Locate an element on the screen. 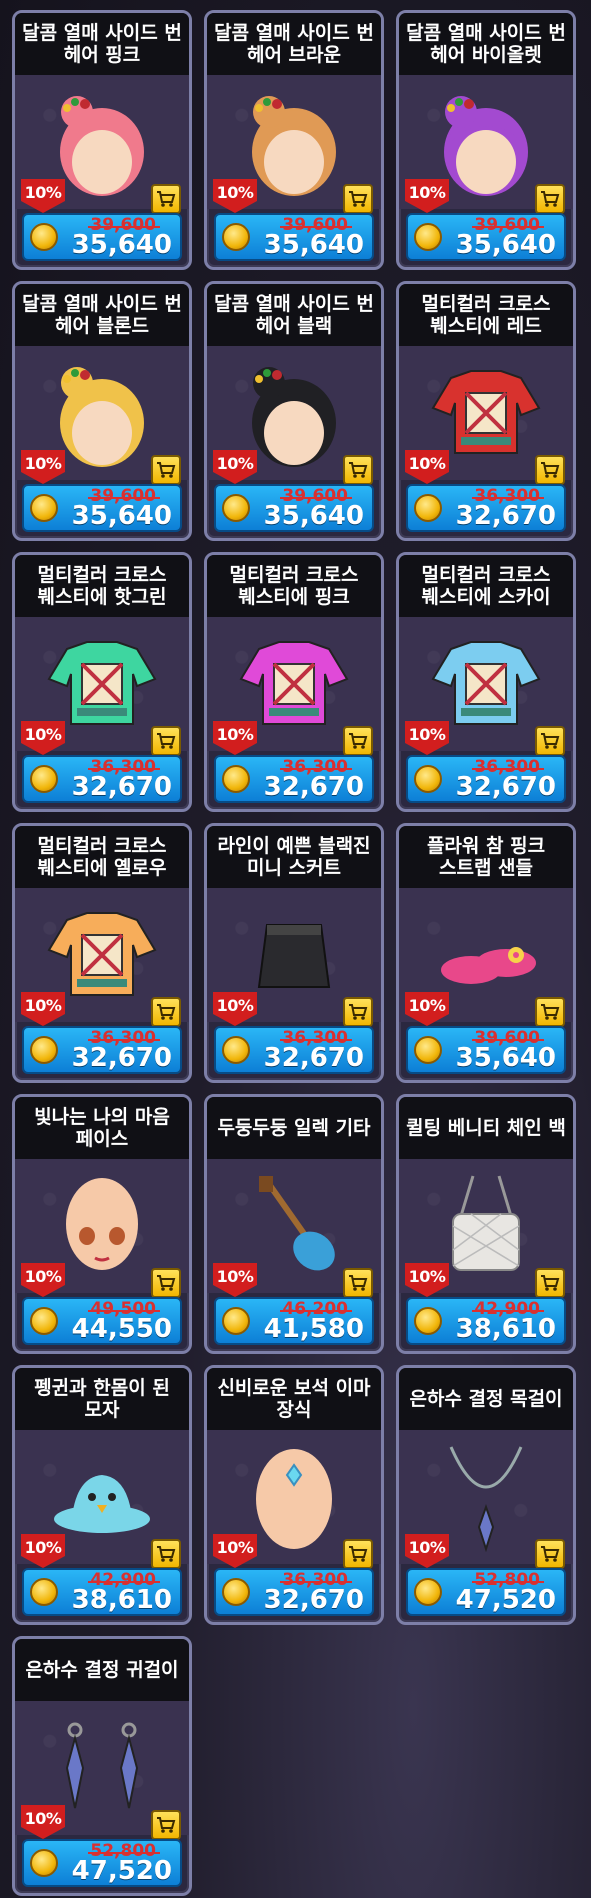  shop-item-card: 멀티컬러 크로스 붸스티에 핫그린 10% 36,300 32,670 is located at coordinates (102, 682).